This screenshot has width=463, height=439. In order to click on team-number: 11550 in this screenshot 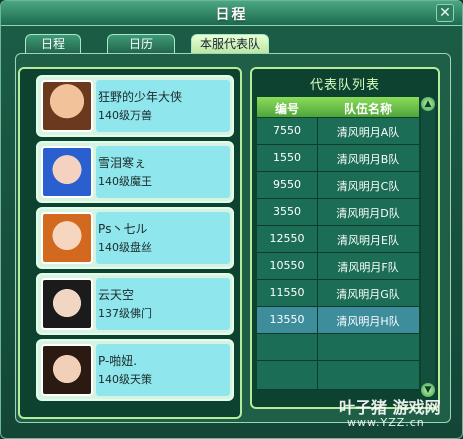, I will do `click(287, 292)`.